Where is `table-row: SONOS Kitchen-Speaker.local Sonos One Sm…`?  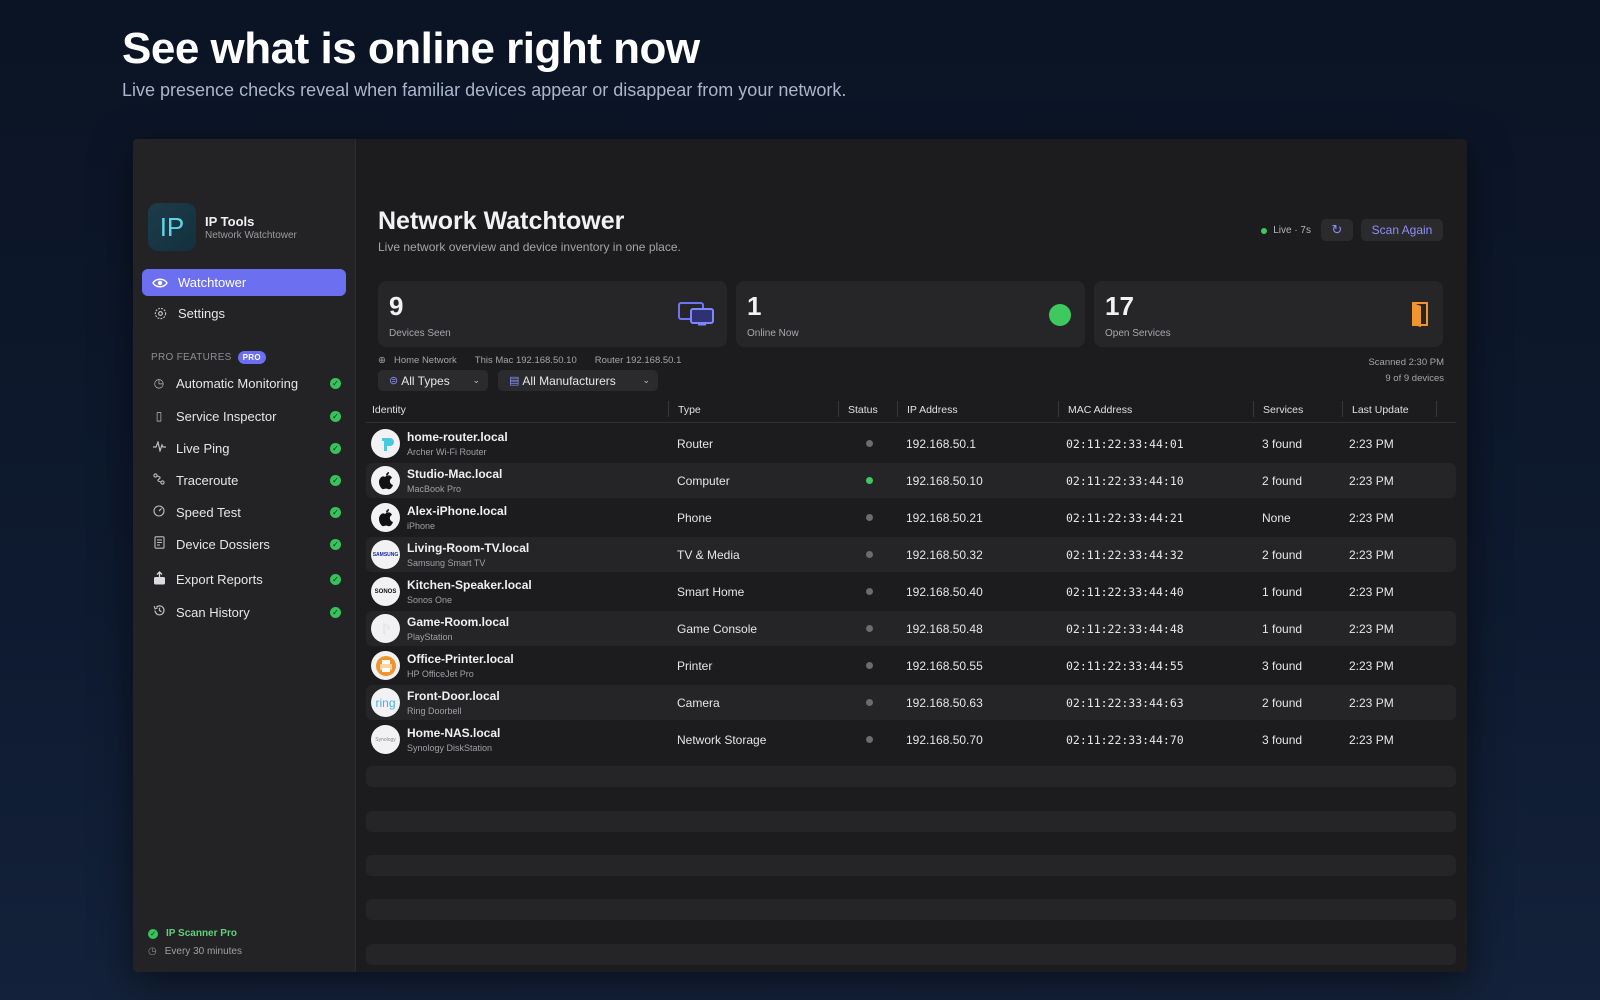 table-row: SONOS Kitchen-Speaker.local Sonos One Sm… is located at coordinates (911, 591).